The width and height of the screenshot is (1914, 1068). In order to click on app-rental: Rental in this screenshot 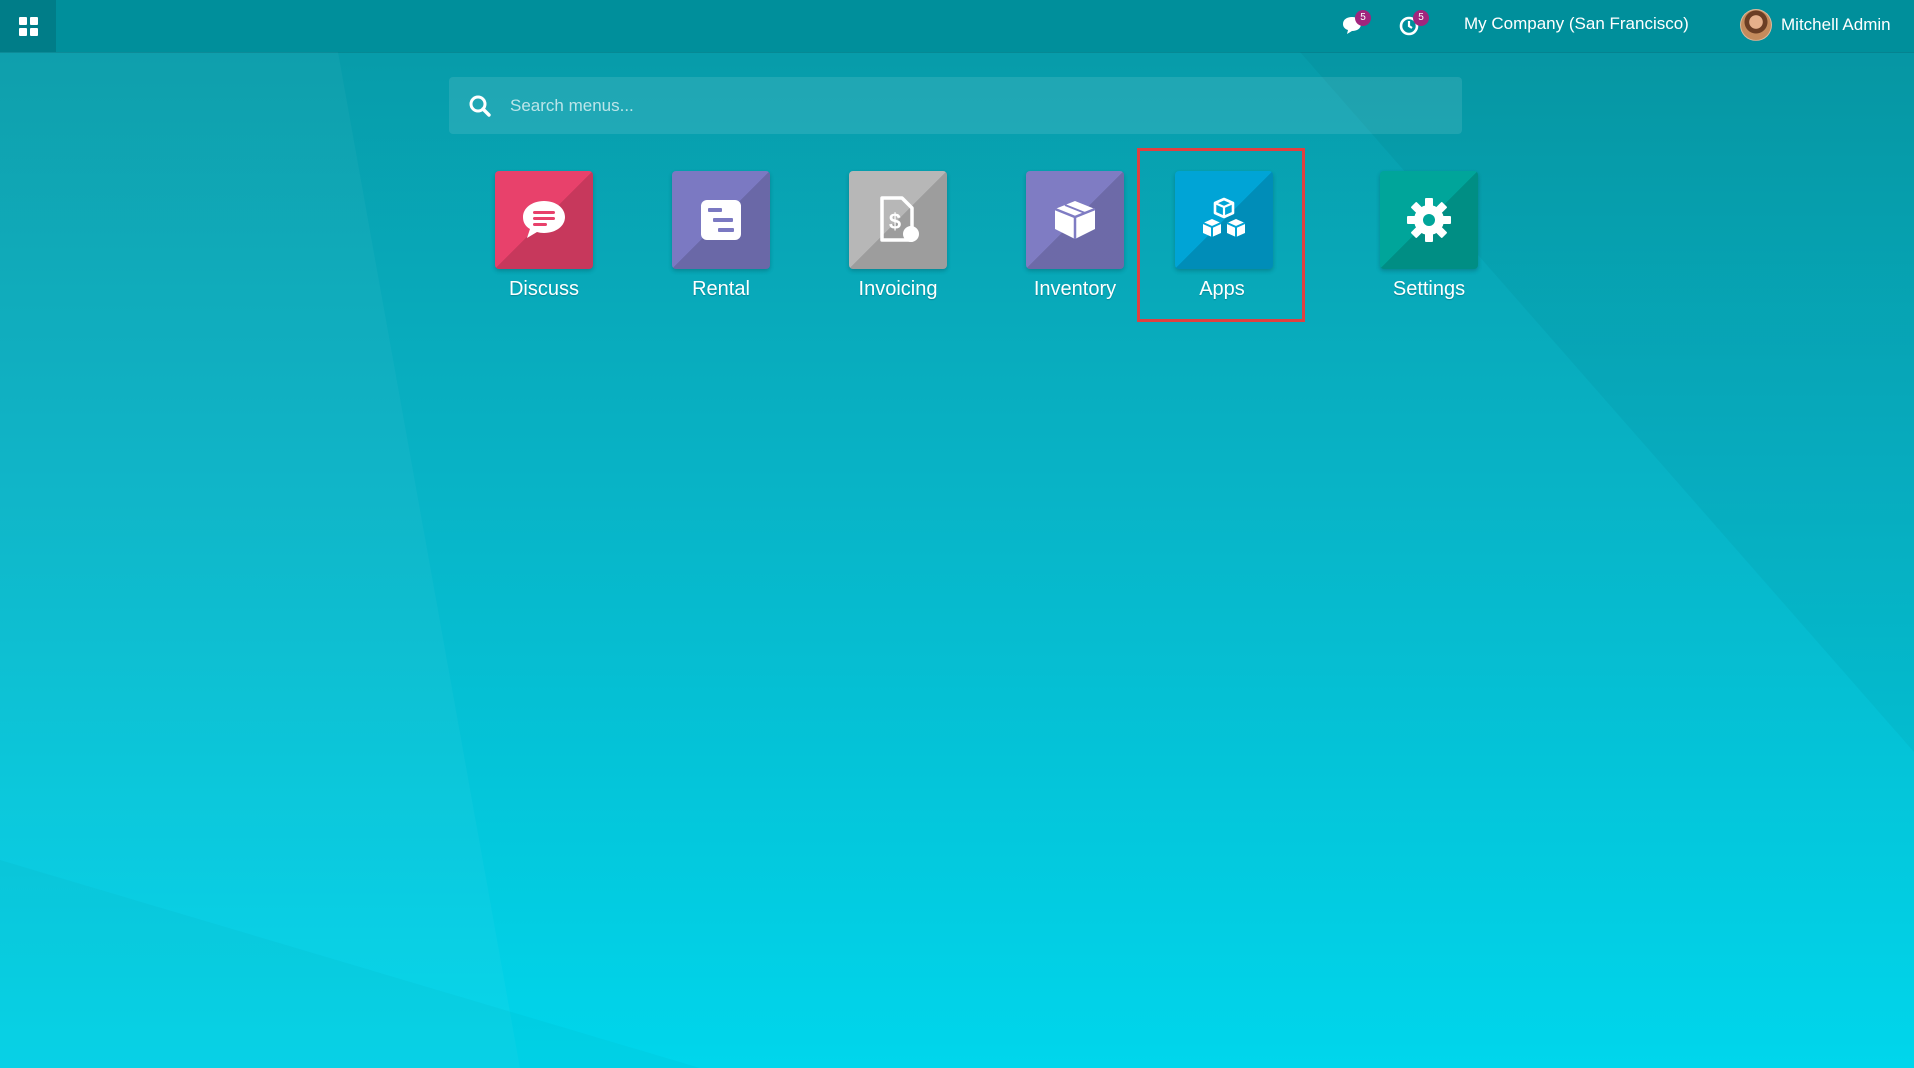, I will do `click(720, 236)`.